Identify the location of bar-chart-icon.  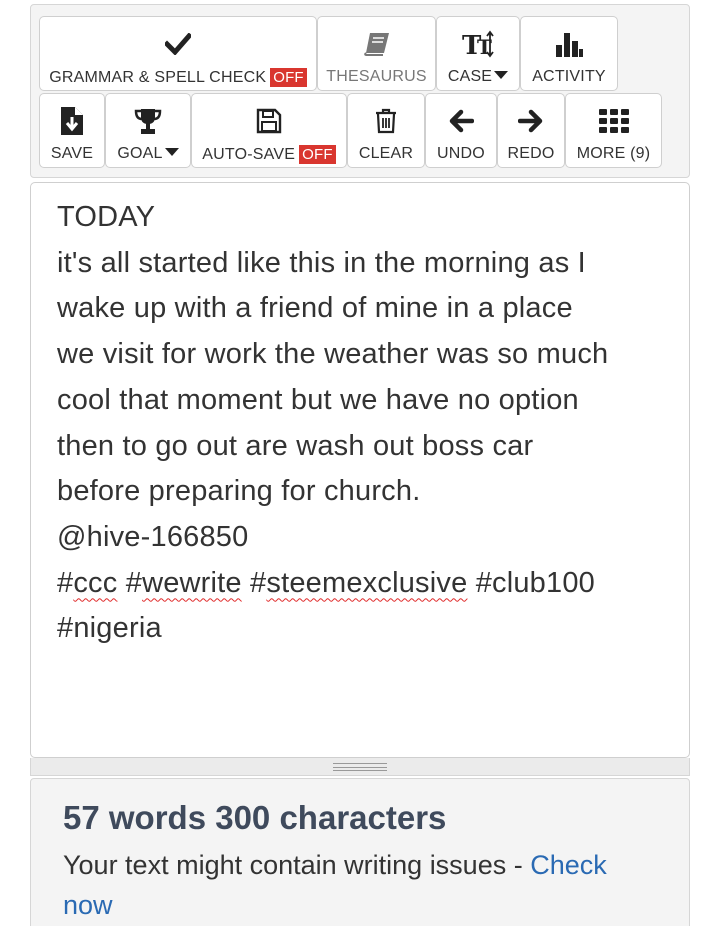
(569, 44).